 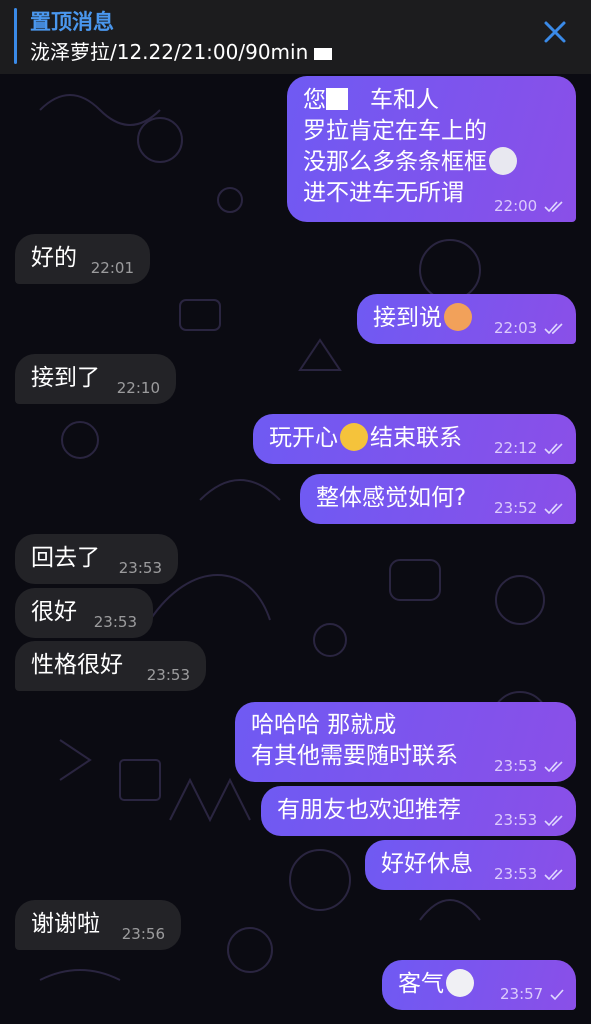 I want to click on message-bubble-incoming: 回去了 23:53, so click(x=96, y=559).